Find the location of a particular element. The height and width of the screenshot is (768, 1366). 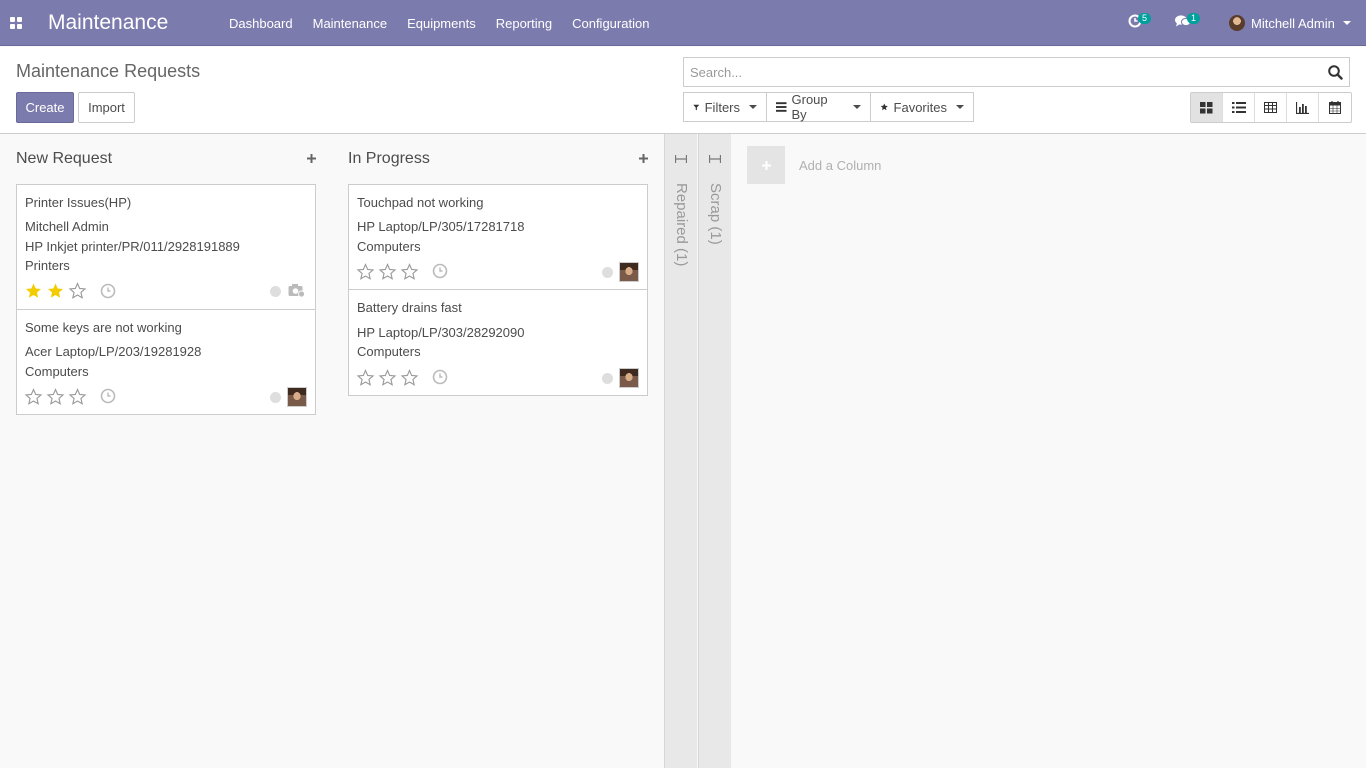

groupby-dropdown: Group By is located at coordinates (818, 107).